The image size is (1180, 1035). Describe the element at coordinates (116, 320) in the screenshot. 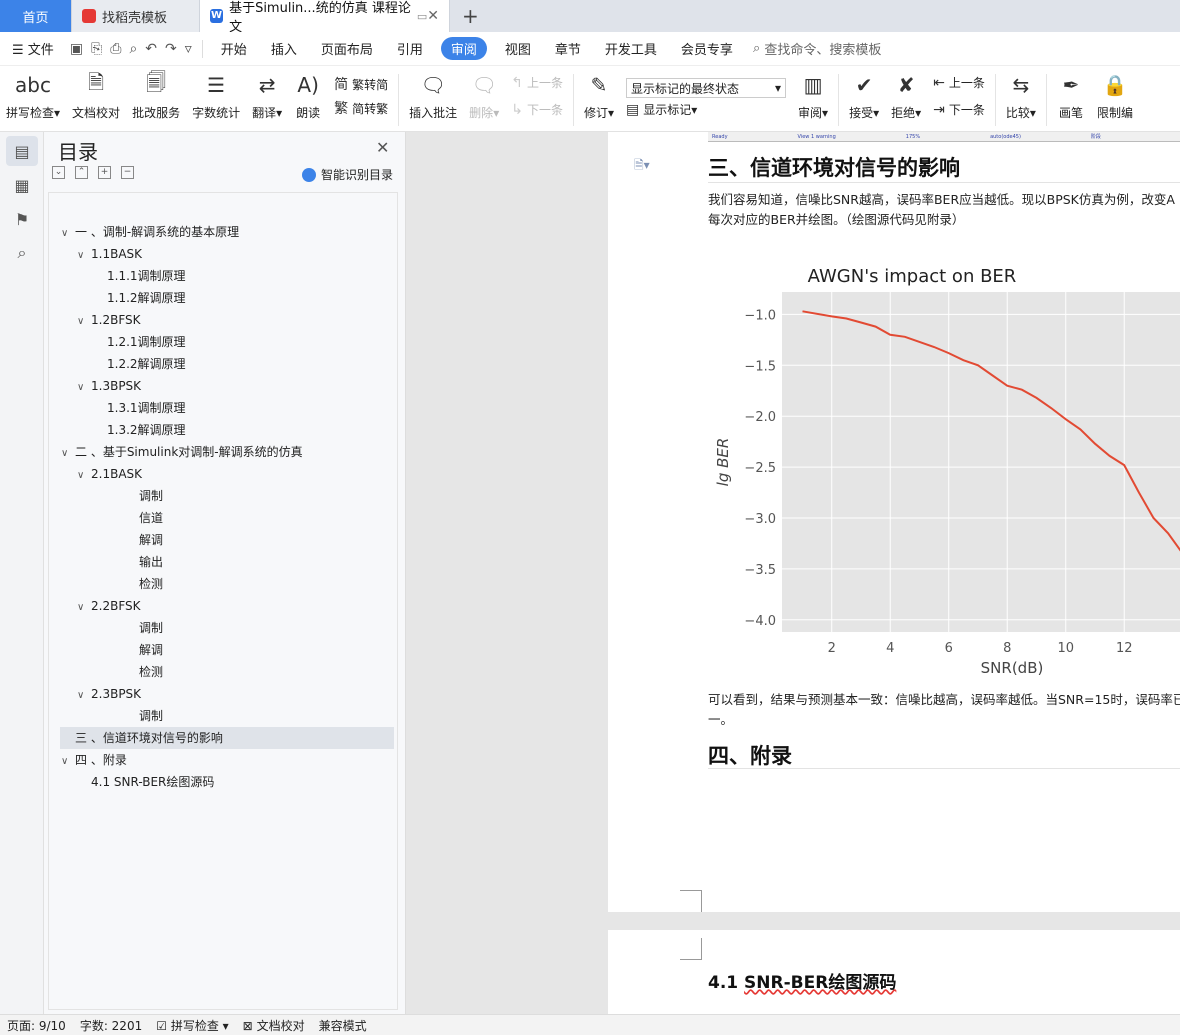

I see `toc-item-label: 1.2BFSK` at that location.